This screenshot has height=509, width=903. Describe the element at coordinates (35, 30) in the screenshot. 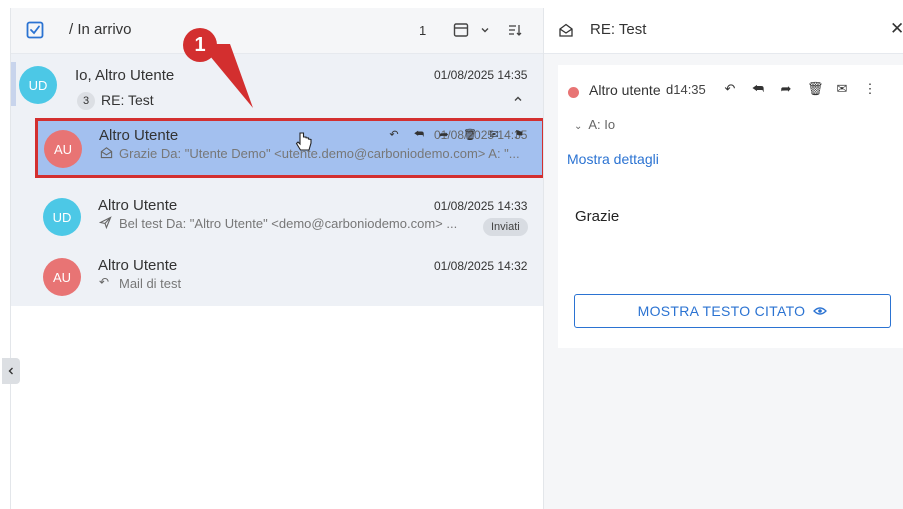

I see `select-all-checkbox-icon` at that location.